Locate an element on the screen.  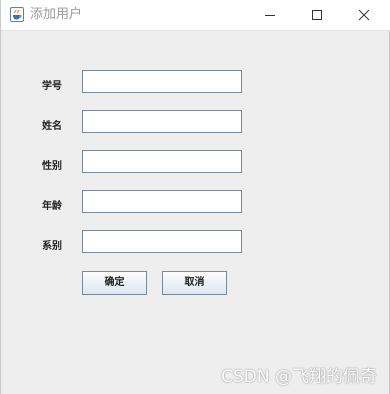
maximize-button is located at coordinates (317, 15).